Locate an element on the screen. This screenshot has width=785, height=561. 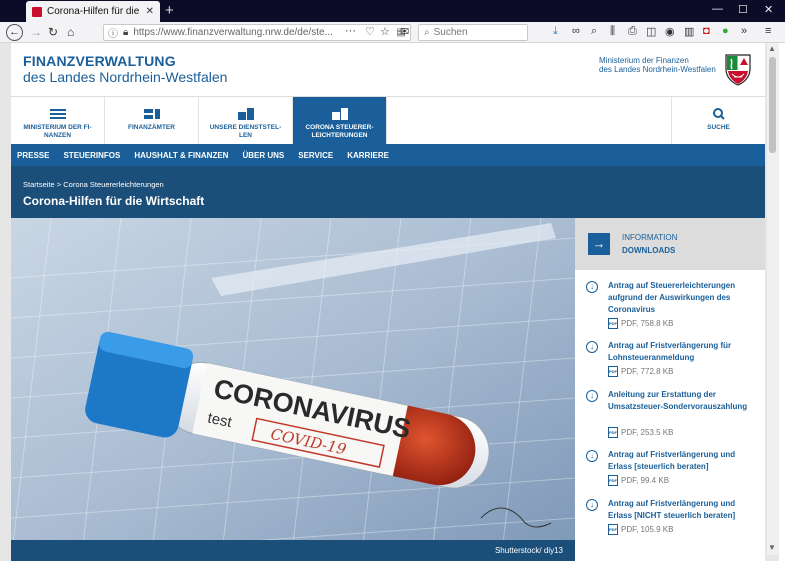
scroll-thumb is located at coordinates (772, 105).